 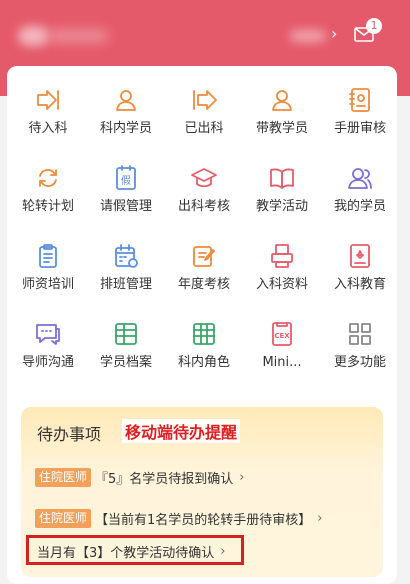 I want to click on grid-item: 科内角色, so click(x=204, y=350).